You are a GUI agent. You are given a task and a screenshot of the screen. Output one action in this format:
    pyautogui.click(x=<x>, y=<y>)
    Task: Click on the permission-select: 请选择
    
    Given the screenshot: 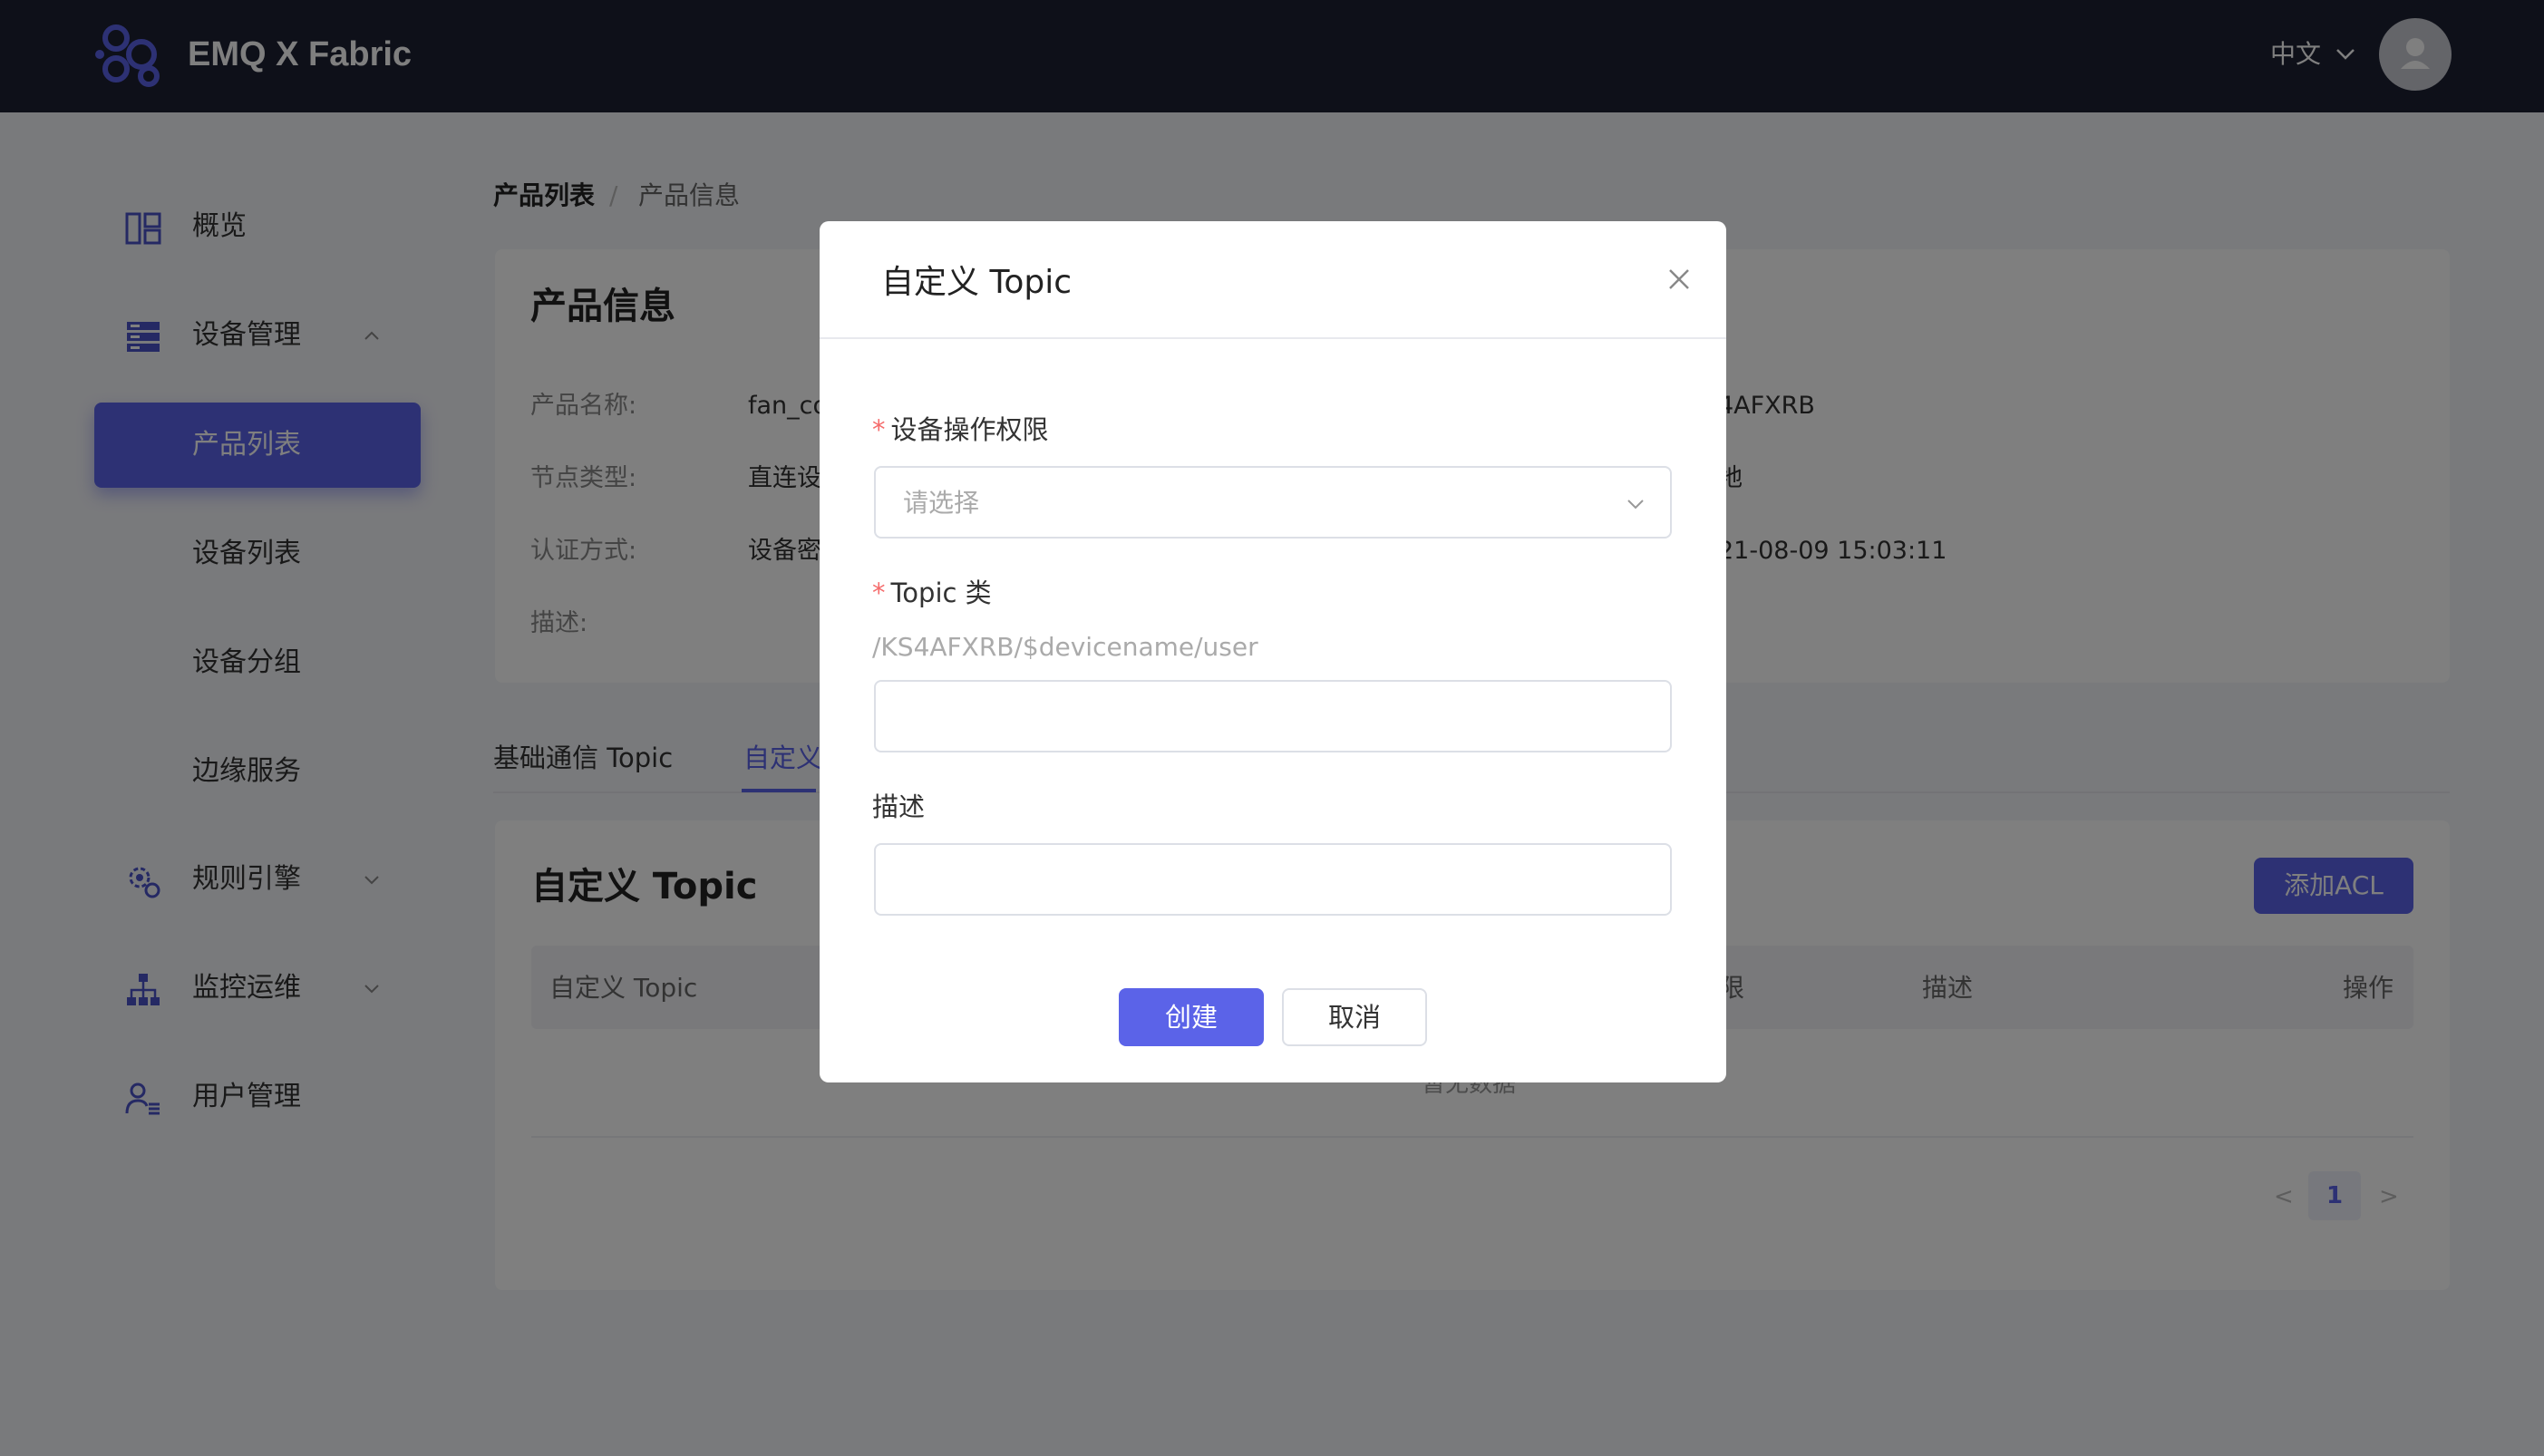 What is the action you would take?
    pyautogui.click(x=1273, y=503)
    